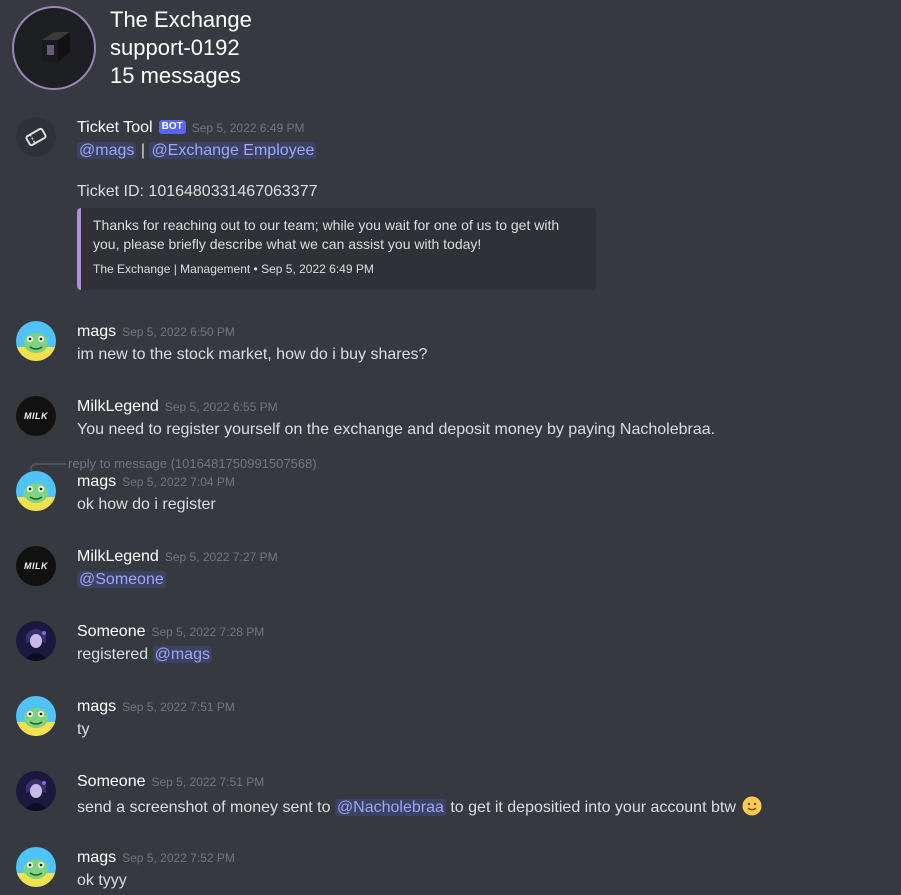 The height and width of the screenshot is (895, 901). Describe the element at coordinates (48, 467) in the screenshot. I see `reply-connector` at that location.